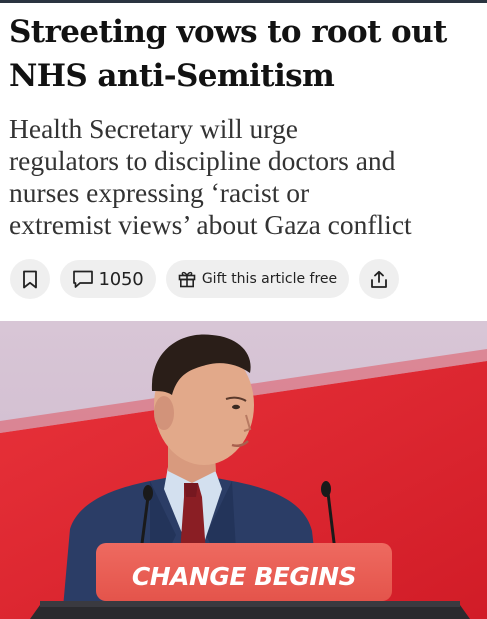 Image resolution: width=487 pixels, height=619 pixels. What do you see at coordinates (153, 128) in the screenshot?
I see `standfirst-line: Health Secretary will urge` at bounding box center [153, 128].